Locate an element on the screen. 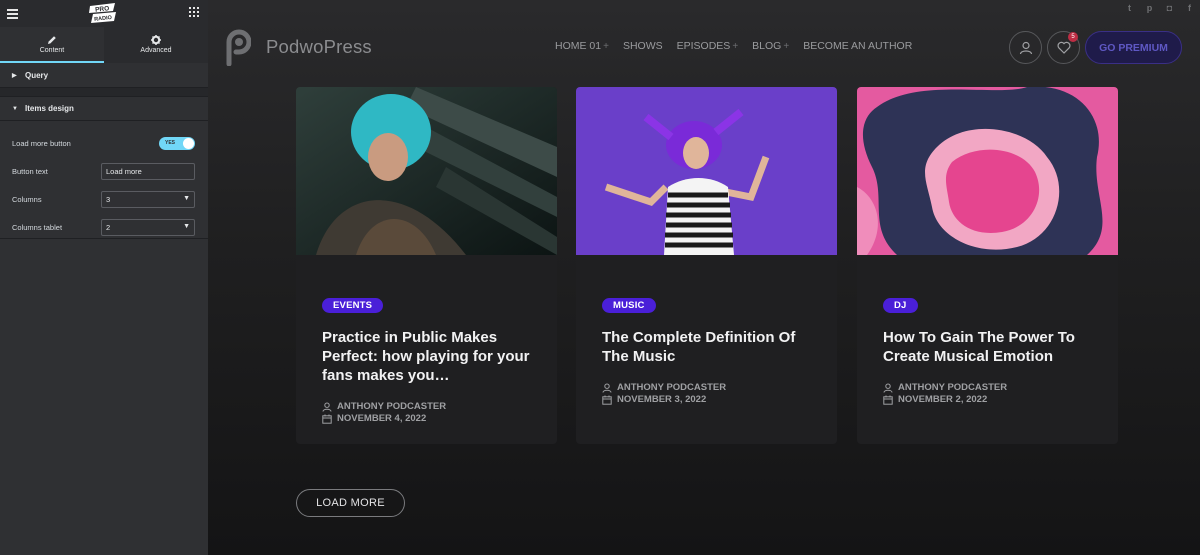  post-meta: ANTHONY PODCASTER NOVEMBER 2, 2022 is located at coordinates (989, 394).